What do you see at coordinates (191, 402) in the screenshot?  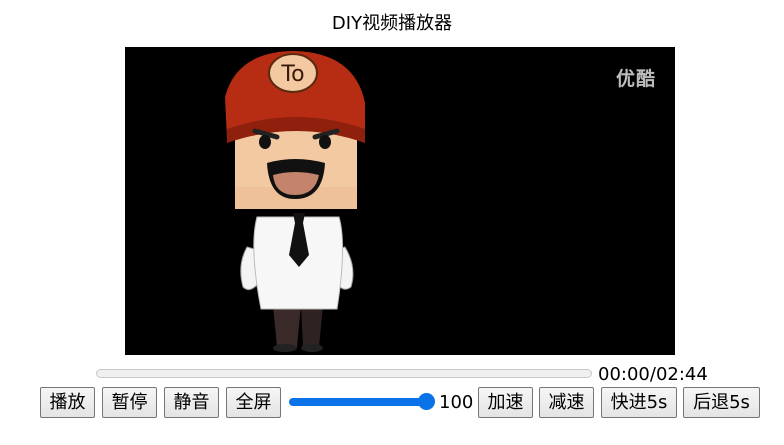 I see `mute-button: 静音` at bounding box center [191, 402].